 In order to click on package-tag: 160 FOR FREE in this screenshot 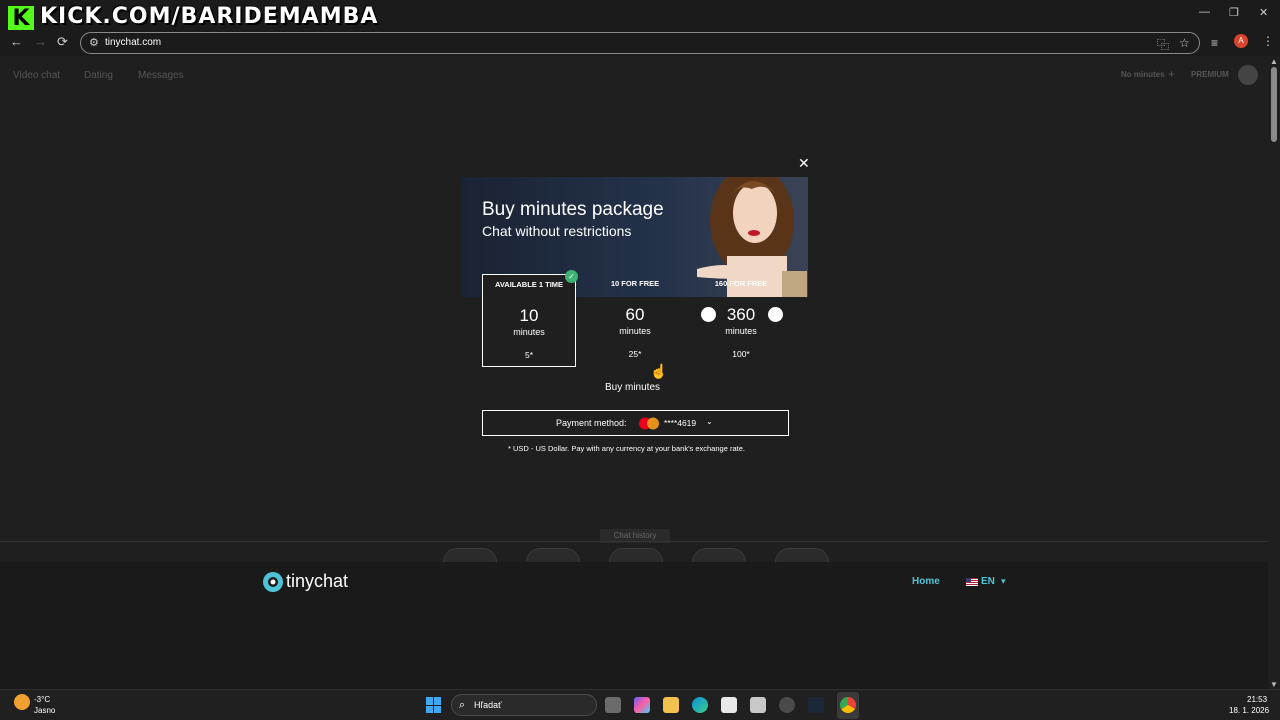, I will do `click(741, 283)`.